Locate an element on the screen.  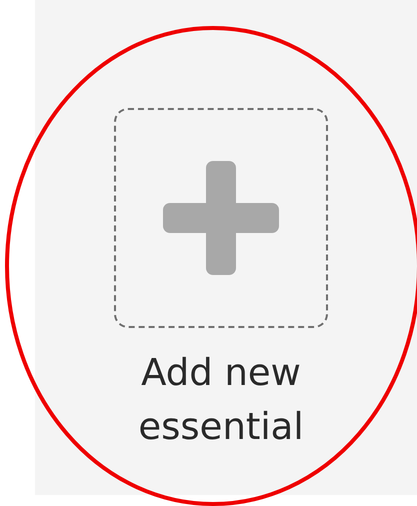
add-label: Add new essential is located at coordinates (221, 400).